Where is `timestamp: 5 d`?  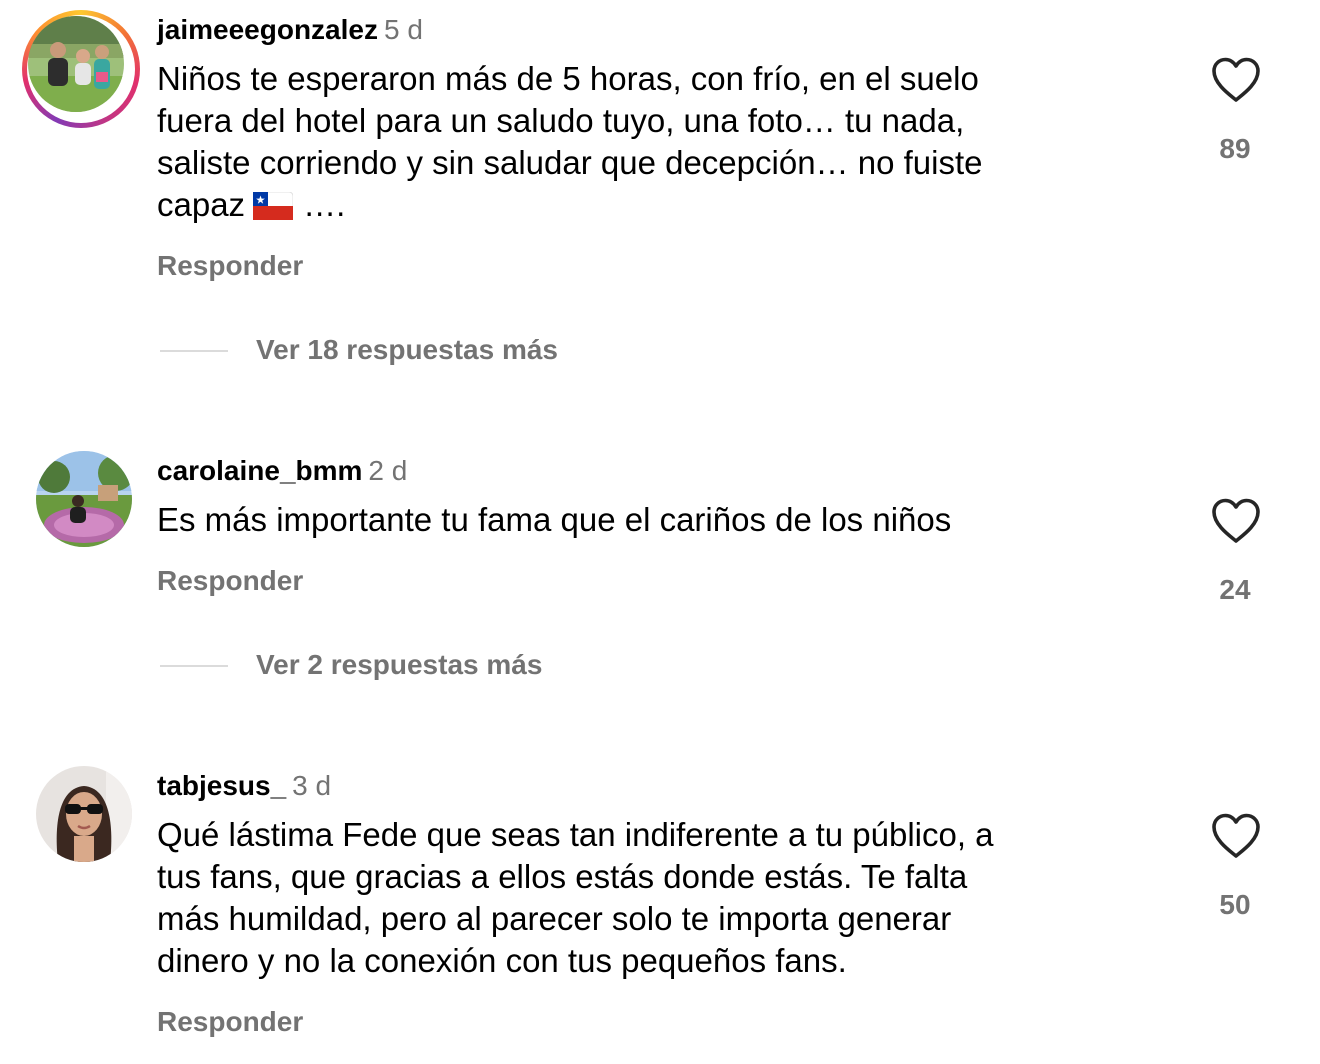 timestamp: 5 d is located at coordinates (403, 29).